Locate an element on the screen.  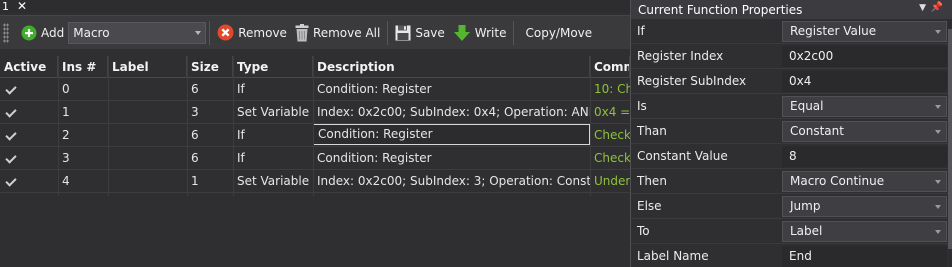
size-cell: 3 is located at coordinates (195, 112).